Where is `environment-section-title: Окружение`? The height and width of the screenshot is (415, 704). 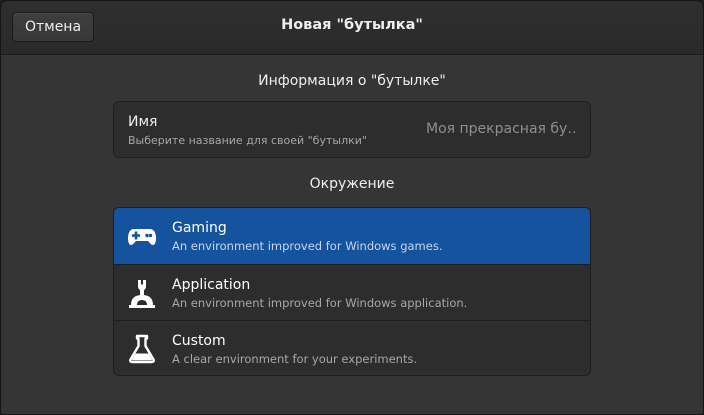 environment-section-title: Окружение is located at coordinates (352, 184).